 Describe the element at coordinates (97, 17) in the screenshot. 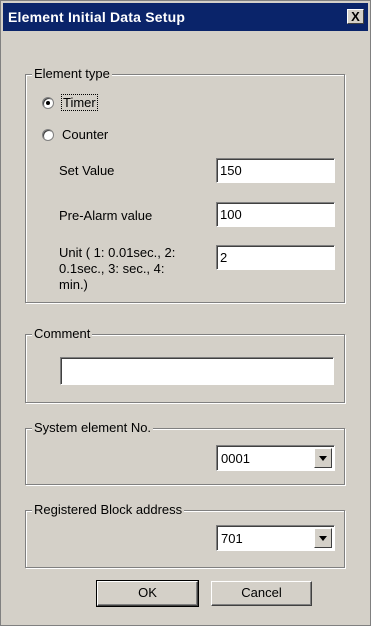

I see `dialog-title: Element Initial Data Setup` at that location.